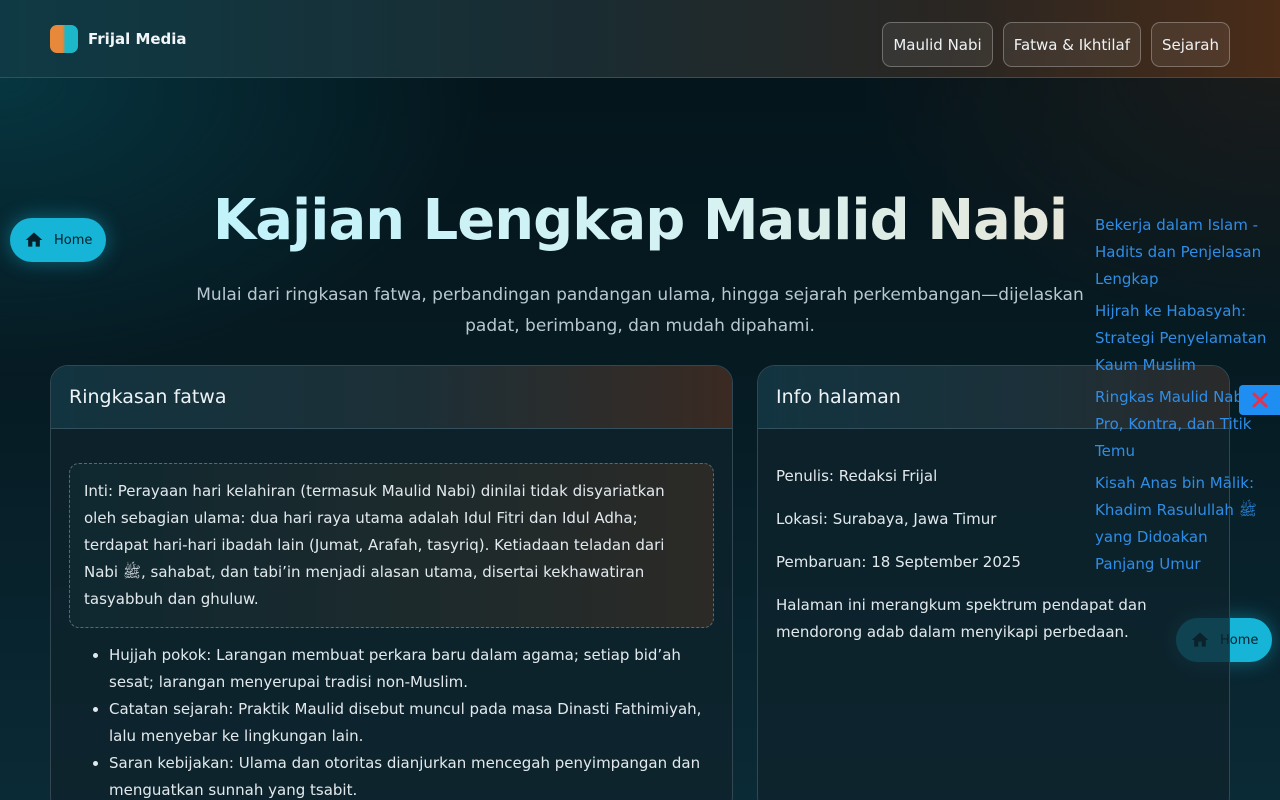 The width and height of the screenshot is (1280, 800). I want to click on main-nav: Maulid Nabi Fatwa & Ikhtilaf Sejarah, so click(1056, 44).